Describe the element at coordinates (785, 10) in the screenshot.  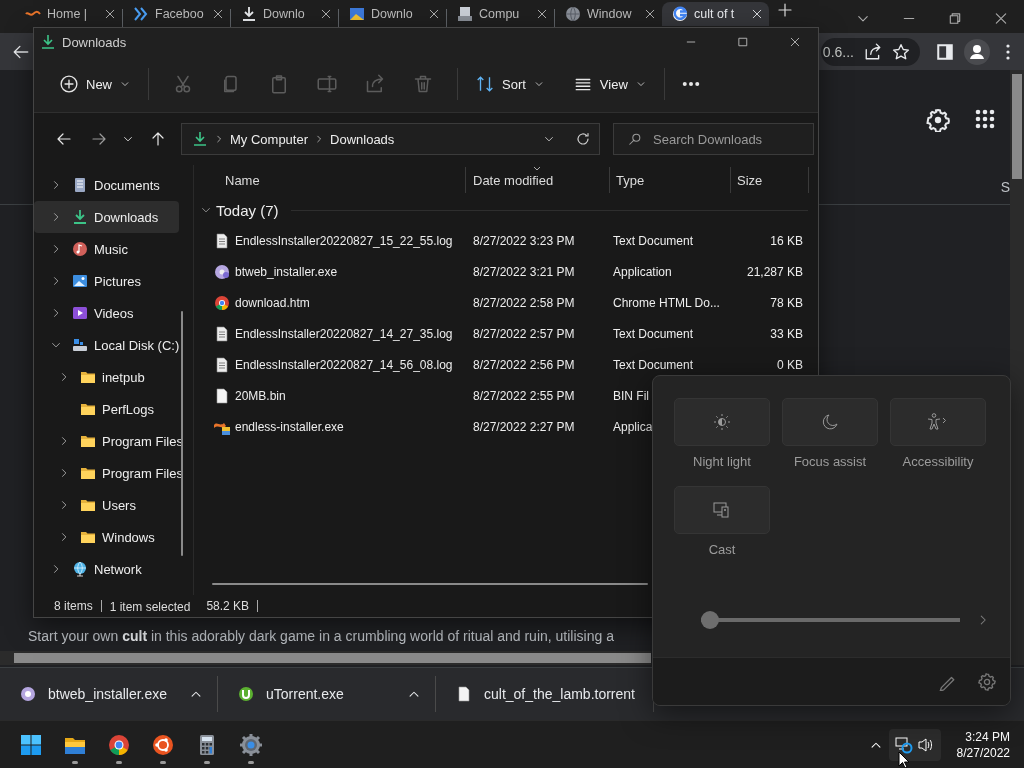
I see `new-tab-icon` at that location.